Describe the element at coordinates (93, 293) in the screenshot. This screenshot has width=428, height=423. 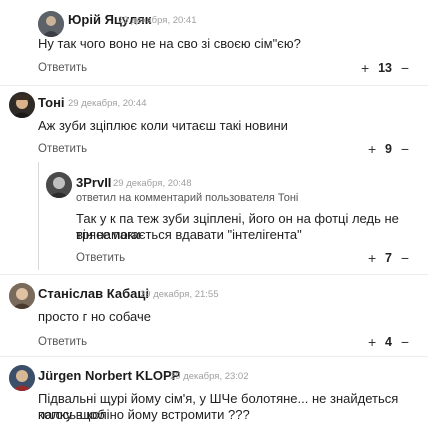
I see `comment-author: Станіслав Кабаці` at that location.